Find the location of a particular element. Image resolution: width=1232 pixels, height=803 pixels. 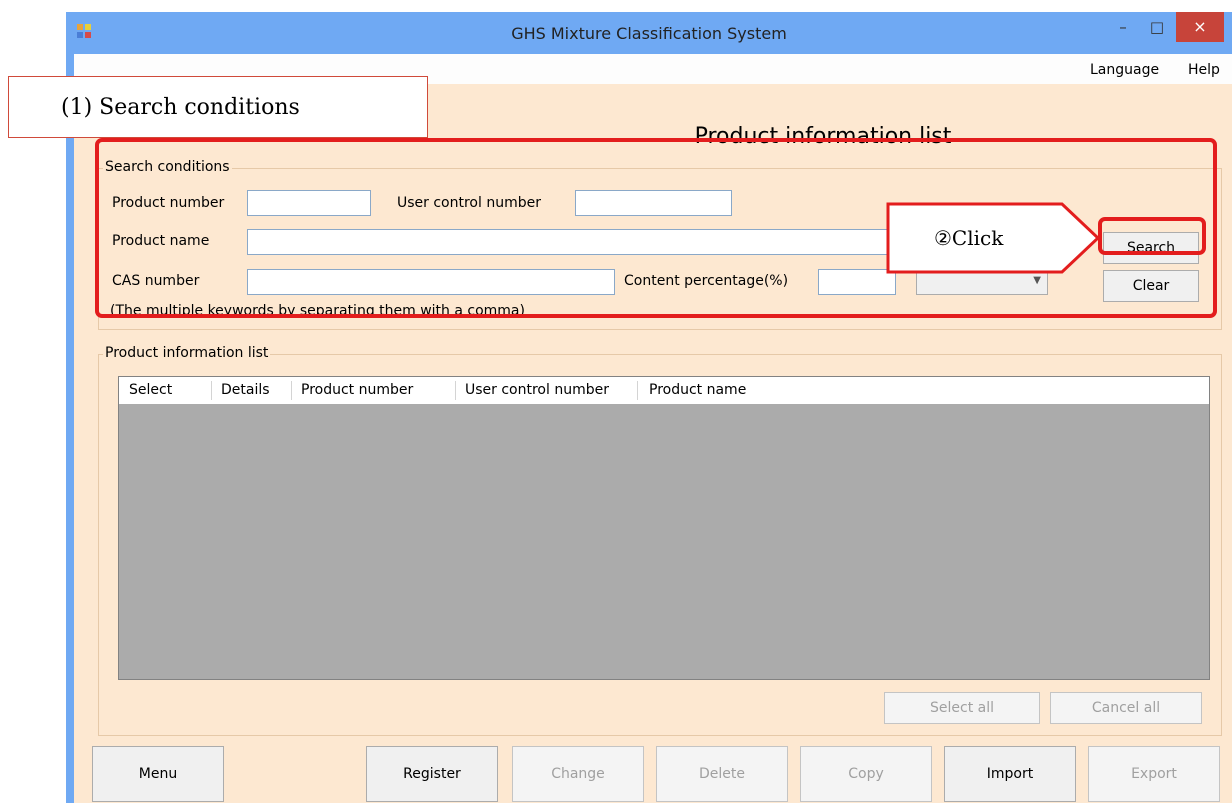

close-button: × is located at coordinates (1200, 27).